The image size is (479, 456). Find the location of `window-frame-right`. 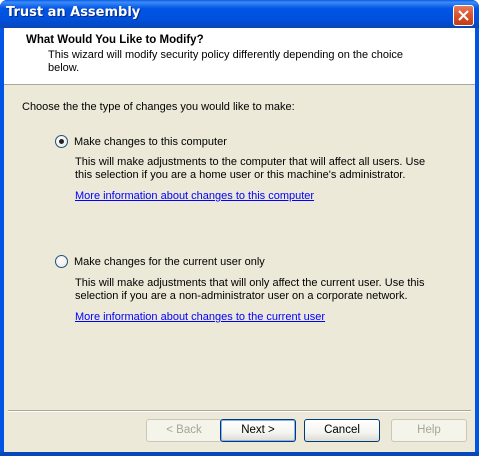

window-frame-right is located at coordinates (477, 242).